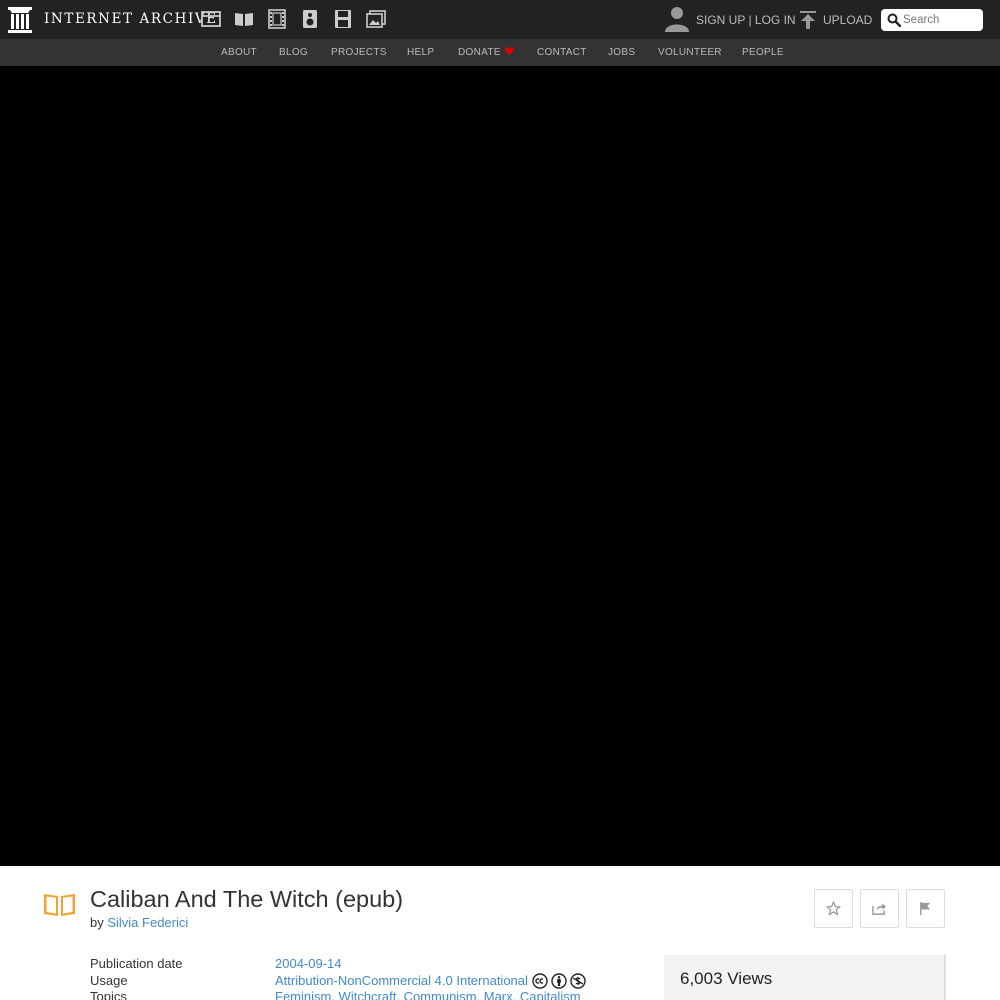 The width and height of the screenshot is (1000, 1000). I want to click on nav-jobs: JOBS, so click(621, 52).